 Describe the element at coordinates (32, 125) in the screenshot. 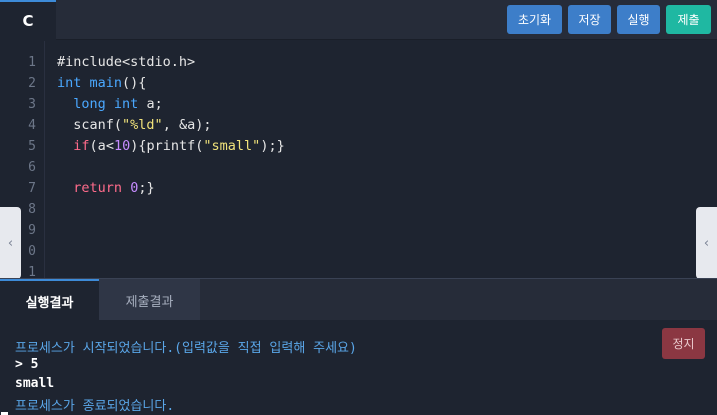

I see `line-number: 4` at that location.